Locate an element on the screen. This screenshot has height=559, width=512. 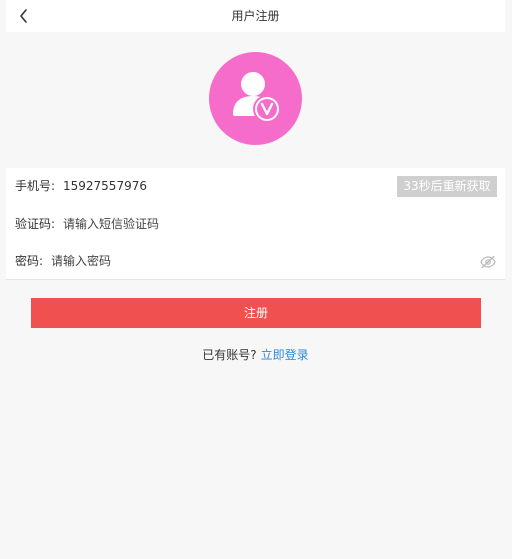
password-label: 密码: is located at coordinates (29, 261).